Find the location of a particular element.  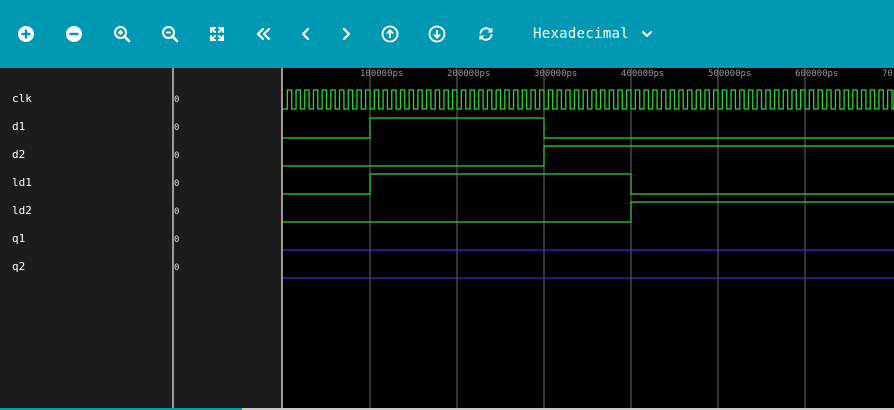

time-label: 500000ps is located at coordinates (729, 74).